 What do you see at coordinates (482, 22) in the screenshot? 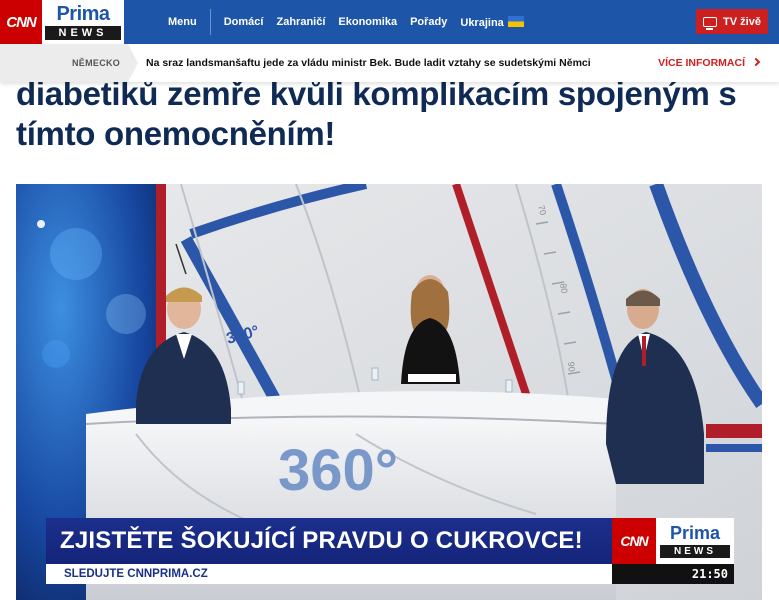
I see `nav-ukrajina-label: Ukrajina` at bounding box center [482, 22].